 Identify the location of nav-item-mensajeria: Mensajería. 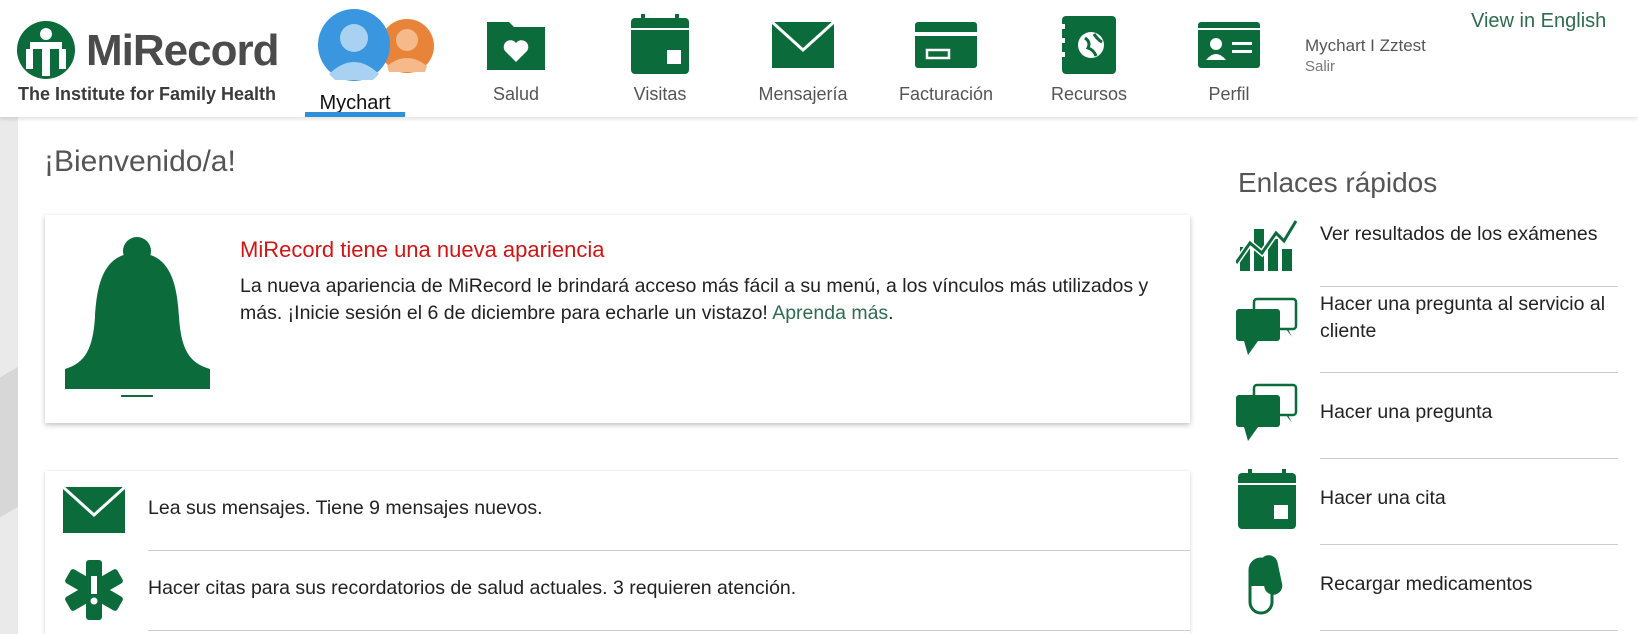
(803, 61).